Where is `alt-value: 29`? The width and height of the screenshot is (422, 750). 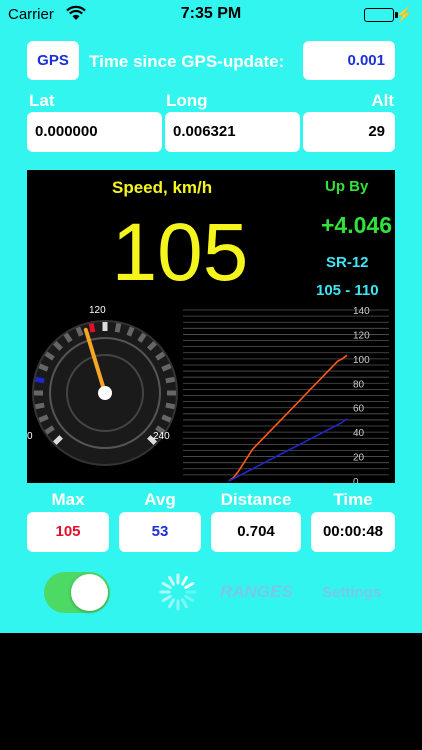 alt-value: 29 is located at coordinates (349, 132).